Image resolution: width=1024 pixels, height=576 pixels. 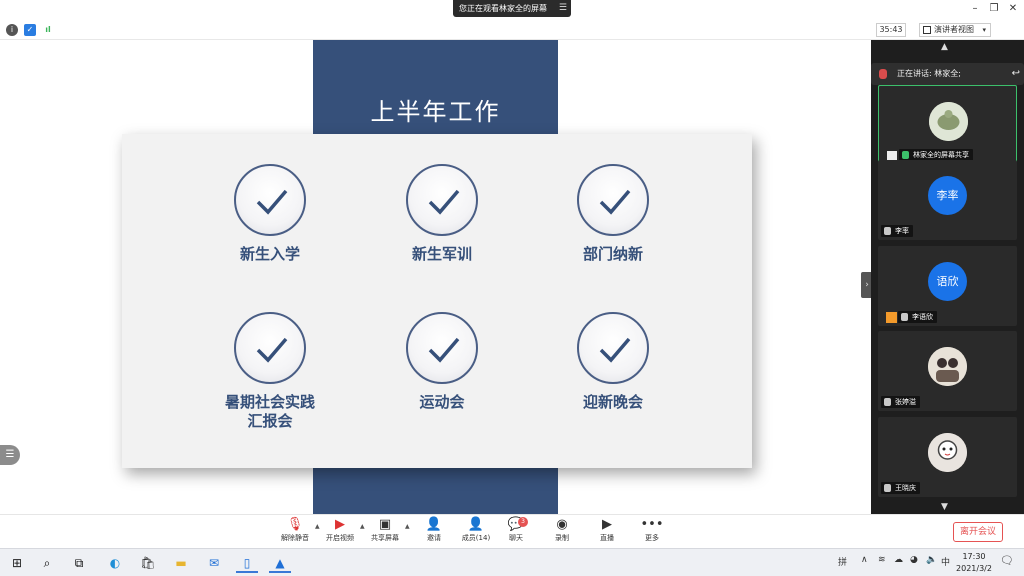 I want to click on volume-icon: 🔈, so click(x=931, y=560).